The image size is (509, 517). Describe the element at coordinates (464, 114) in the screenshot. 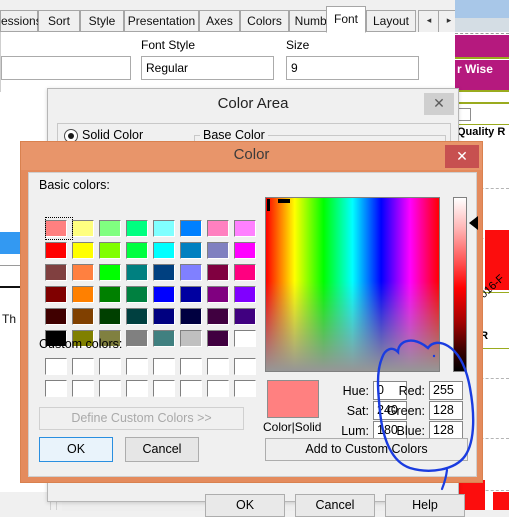

I see `report-checkbox` at that location.